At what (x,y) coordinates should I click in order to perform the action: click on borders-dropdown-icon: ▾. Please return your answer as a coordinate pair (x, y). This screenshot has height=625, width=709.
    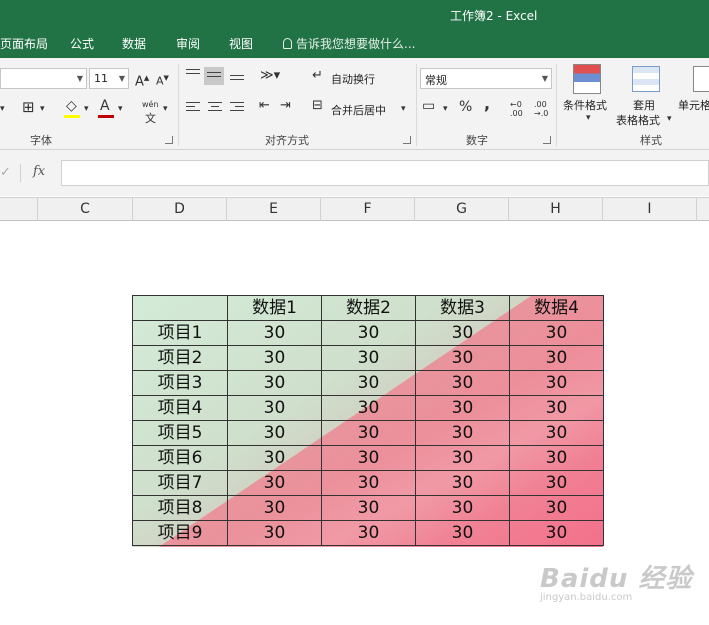
    Looking at the image, I should click on (42, 109).